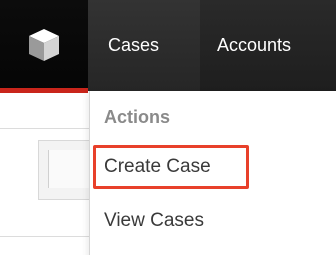  I want to click on tab-cases-label: Cases, so click(134, 45).